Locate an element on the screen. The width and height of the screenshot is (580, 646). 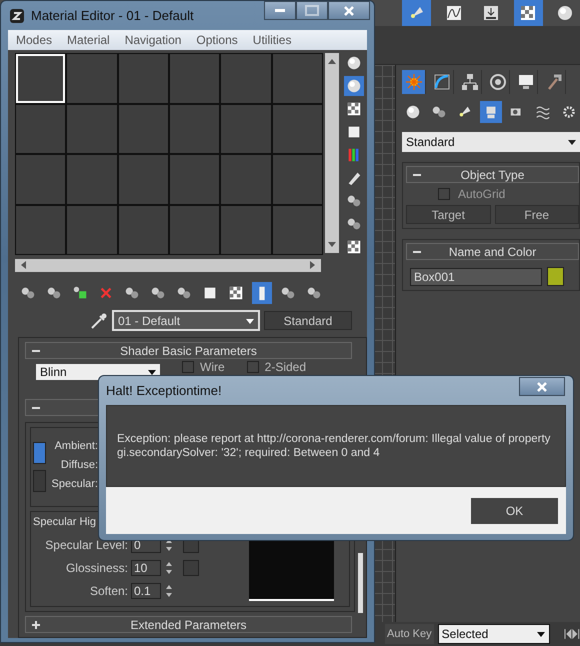
autogrid-checkbox is located at coordinates (444, 194).